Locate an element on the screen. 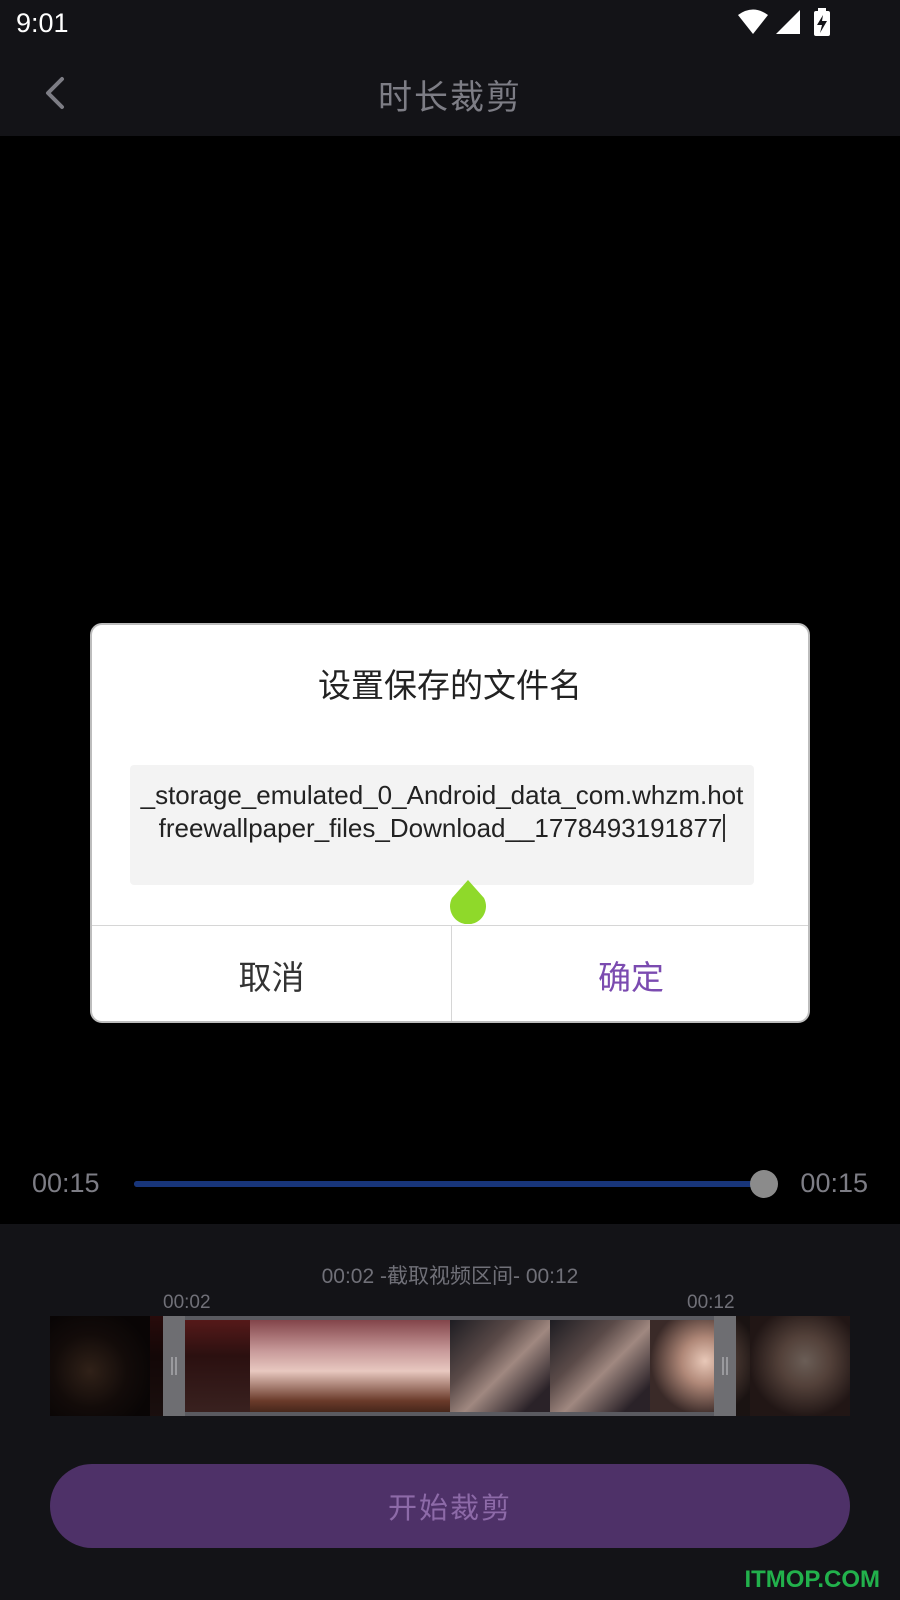 This screenshot has width=900, height=1600. watermark: ITMOP.COM is located at coordinates (812, 1579).